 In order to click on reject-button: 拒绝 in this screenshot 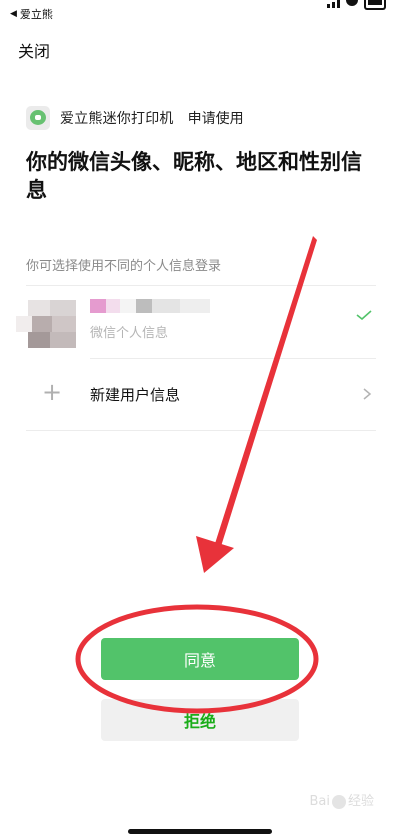, I will do `click(200, 720)`.